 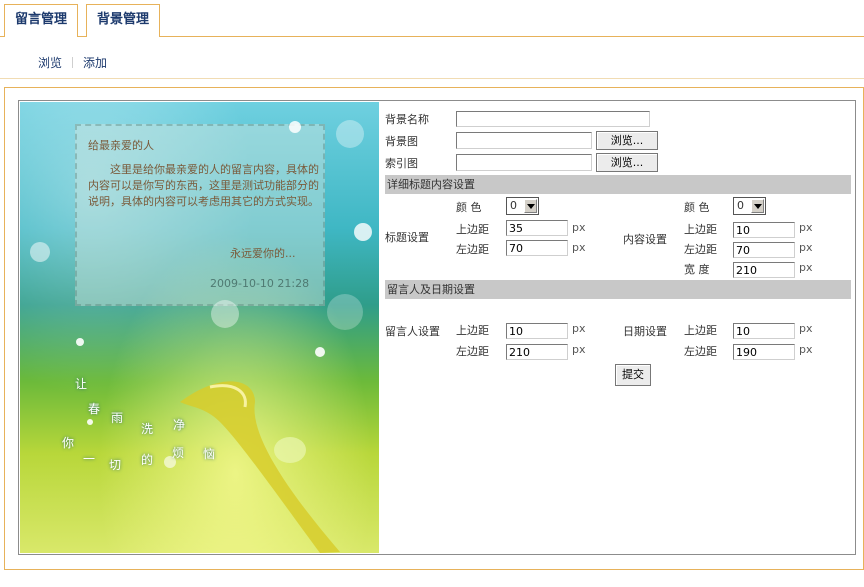 I want to click on tab-bar: 留言管理 背景管理, so click(x=432, y=18).